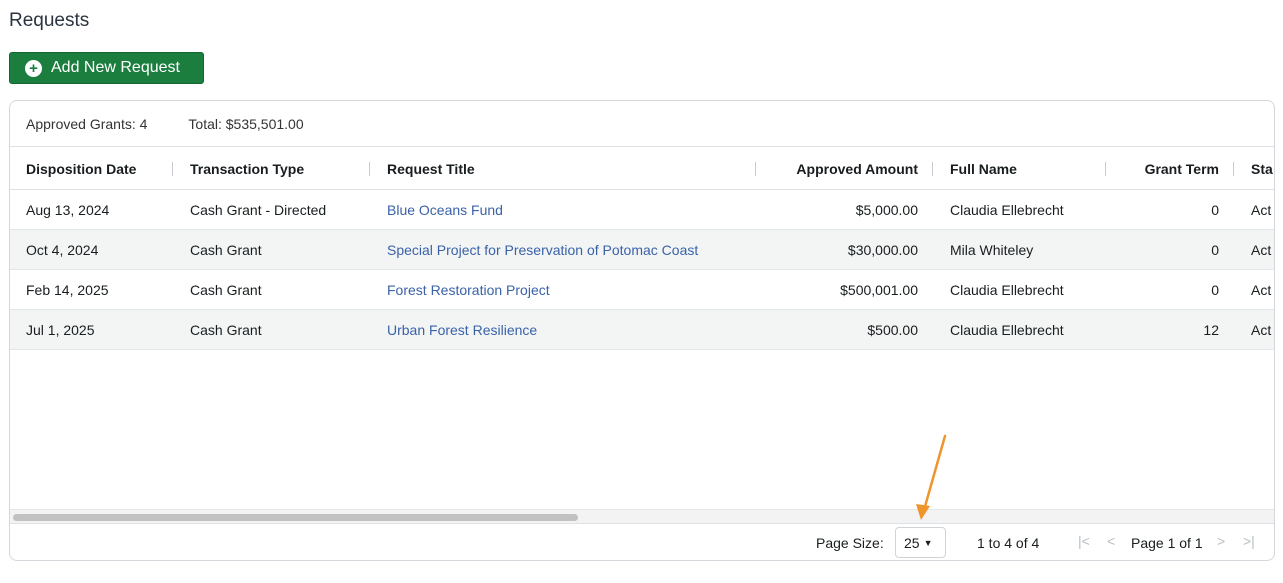 The image size is (1283, 583). I want to click on grid-summary: Approved Grants: 4 Total: $535,501.00, so click(642, 124).